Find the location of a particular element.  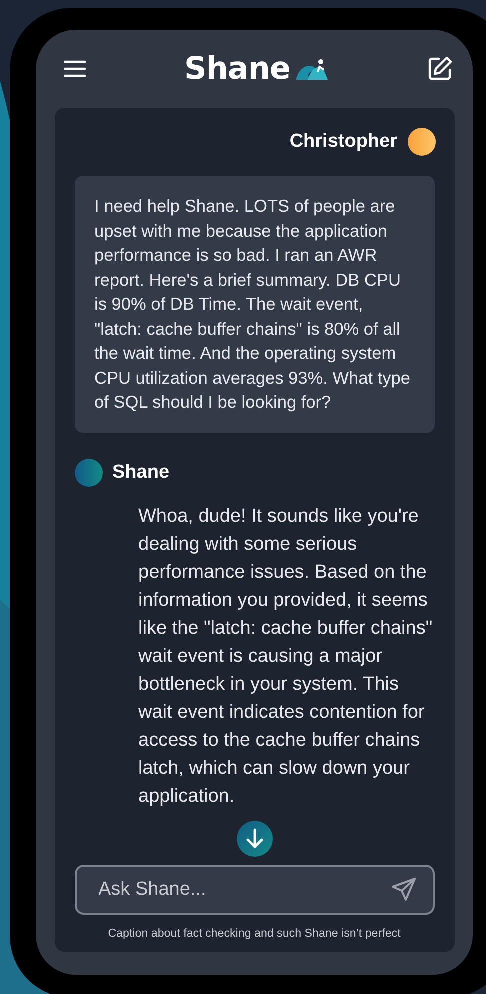

arrow-down-icon is located at coordinates (254, 839).